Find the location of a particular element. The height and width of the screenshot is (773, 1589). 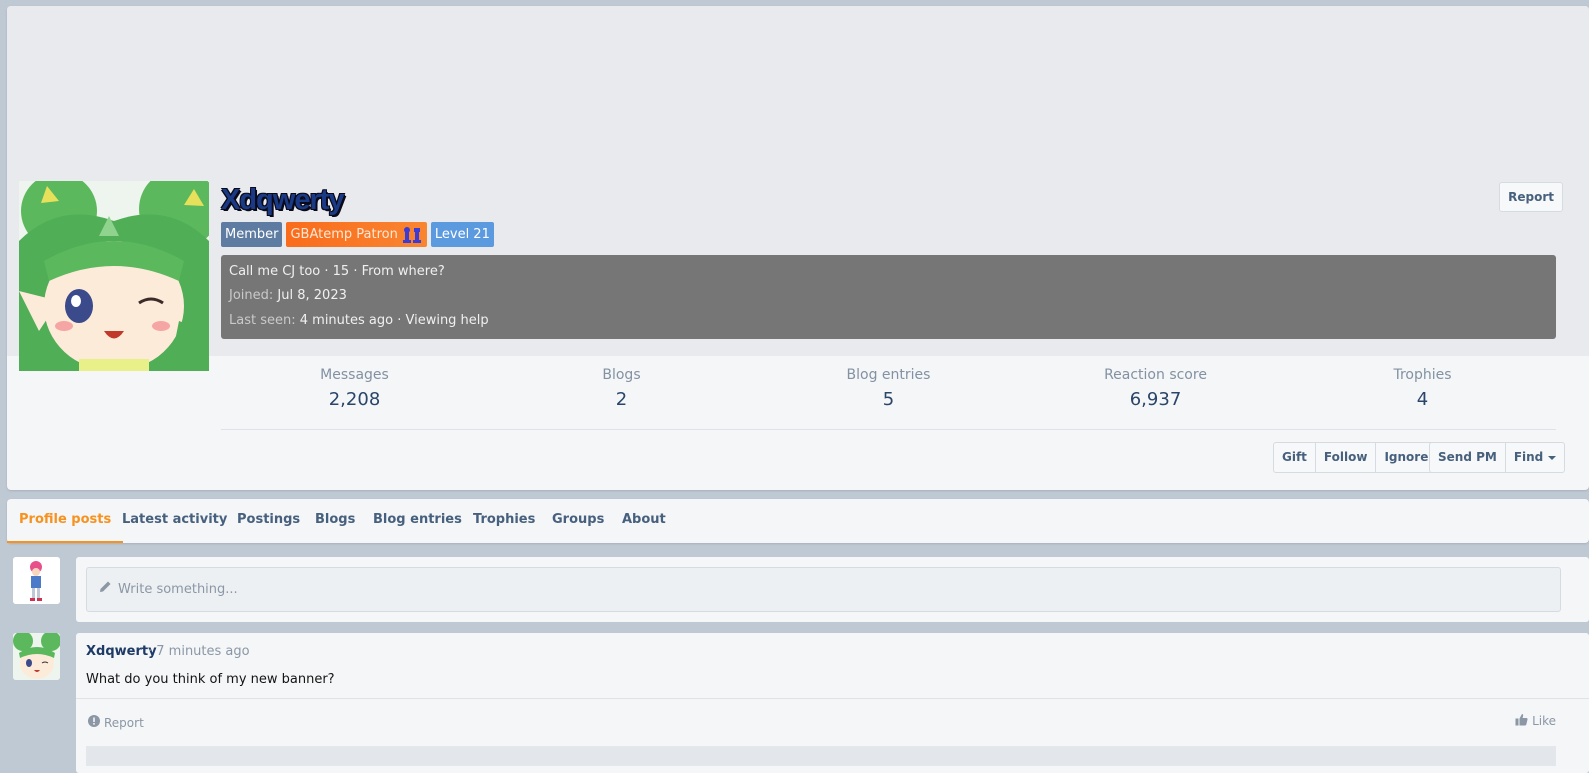

stat-value: 6,937 is located at coordinates (1155, 399).